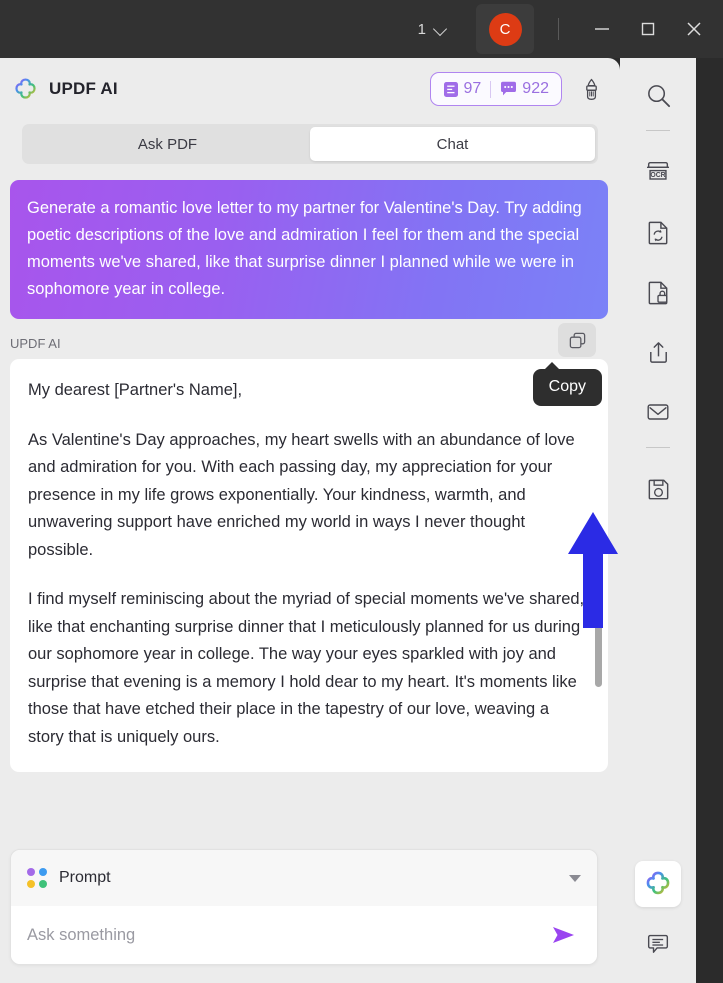 The height and width of the screenshot is (983, 723). Describe the element at coordinates (452, 144) in the screenshot. I see `tab-chat: Chat` at that location.